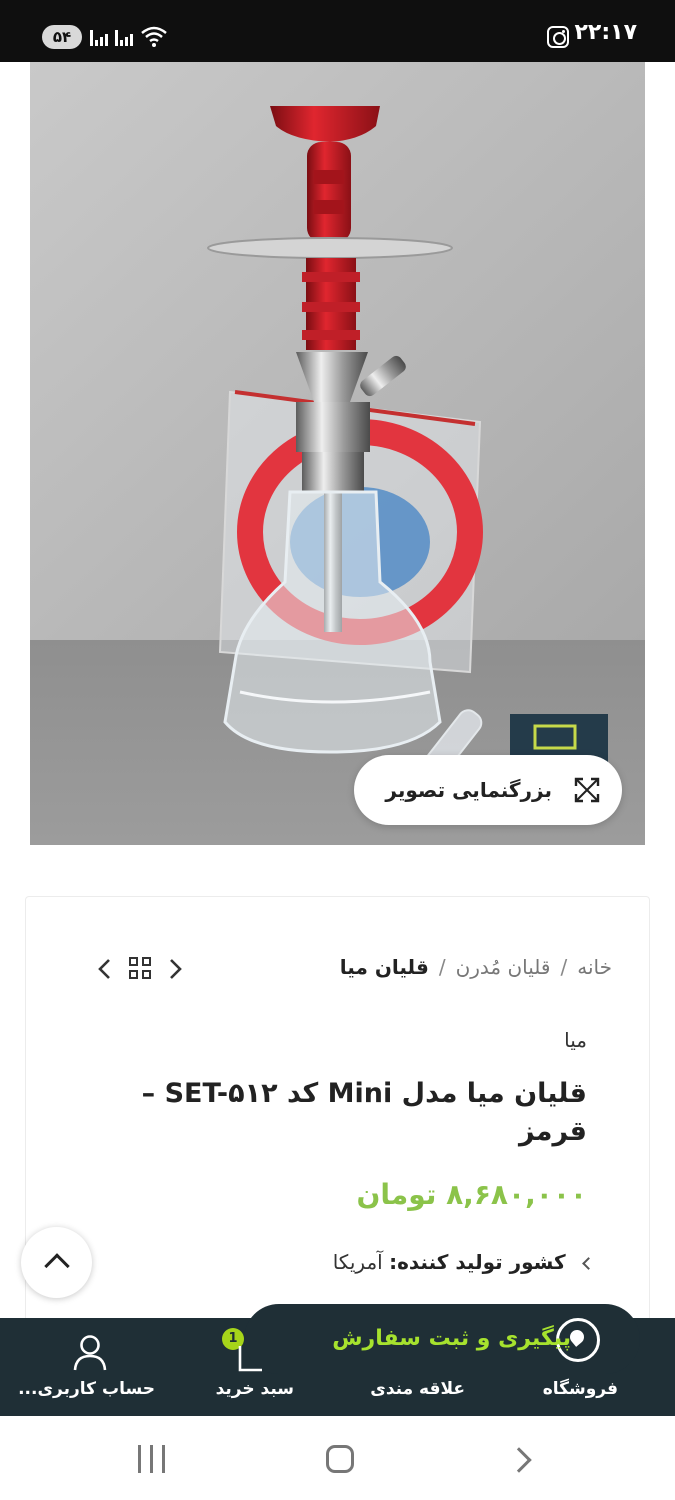 The width and height of the screenshot is (675, 1500). I want to click on user-icon, so click(90, 1353).